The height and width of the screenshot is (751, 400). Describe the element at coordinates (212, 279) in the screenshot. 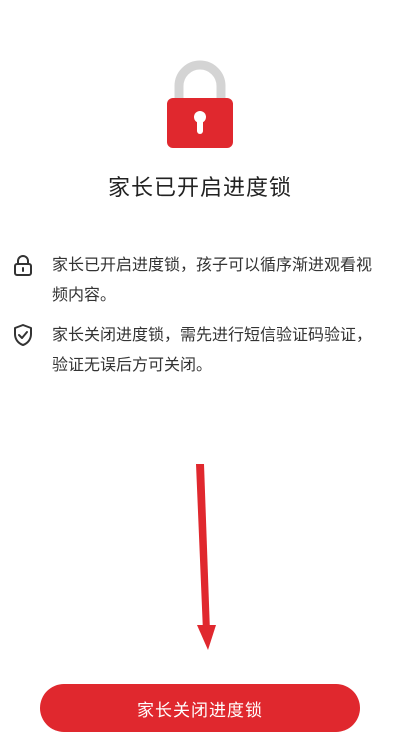

I see `info-text-lock-enabled: 家长已开启进度锁，孩子可以循序渐进观看视频内容。` at that location.